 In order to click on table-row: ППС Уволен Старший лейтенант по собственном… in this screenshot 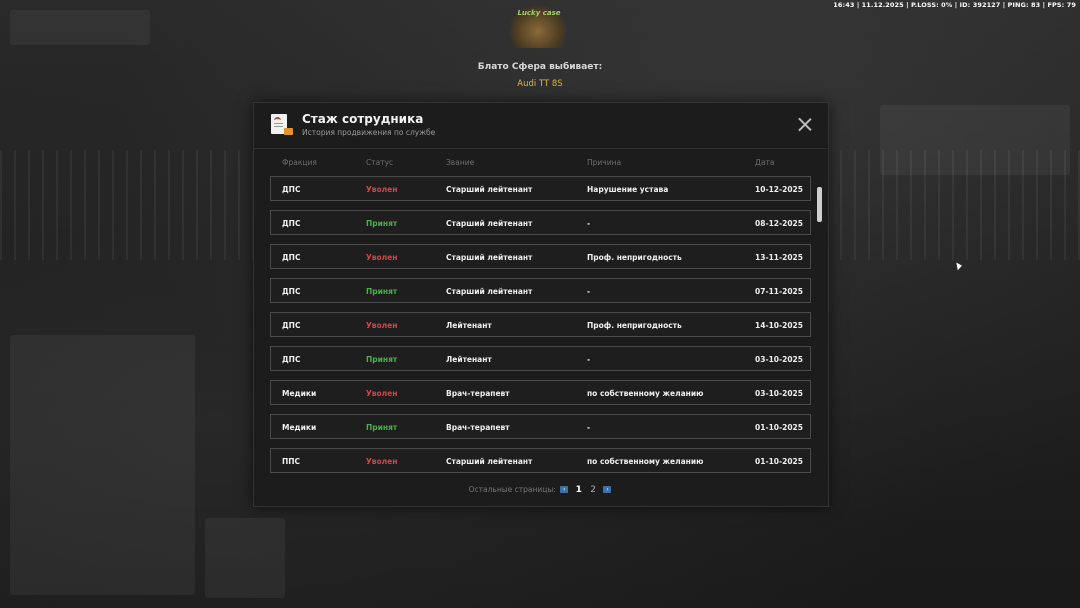, I will do `click(540, 460)`.